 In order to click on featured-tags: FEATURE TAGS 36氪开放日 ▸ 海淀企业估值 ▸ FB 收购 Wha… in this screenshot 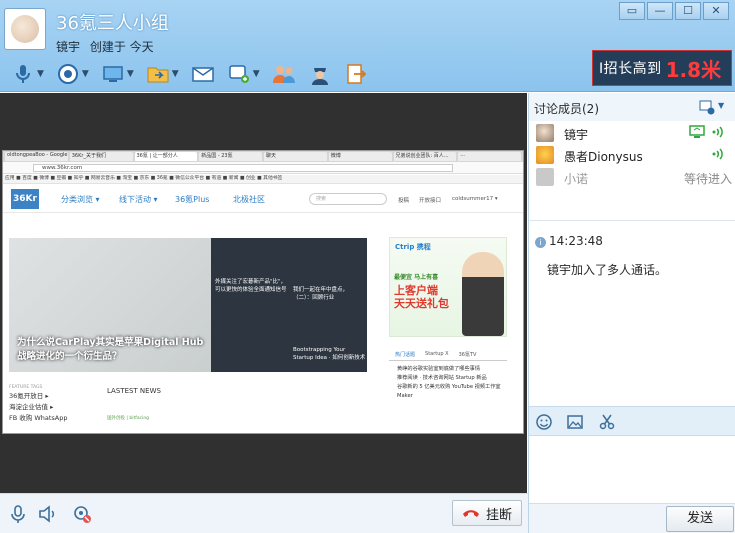, I will do `click(54, 404)`.